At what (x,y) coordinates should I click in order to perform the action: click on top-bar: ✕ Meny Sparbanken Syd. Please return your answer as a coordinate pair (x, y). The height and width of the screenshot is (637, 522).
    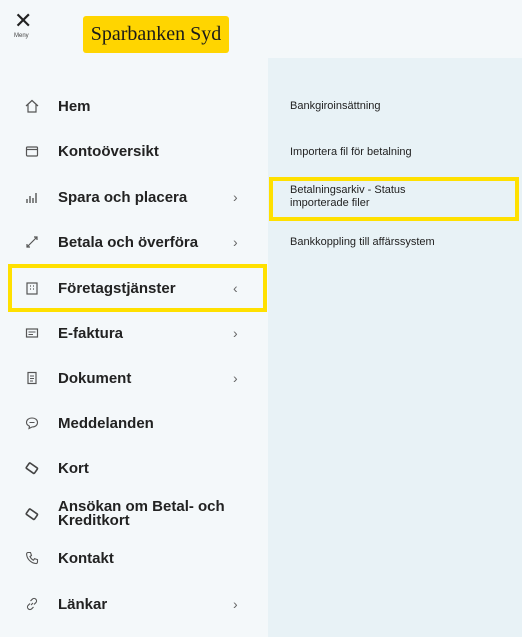
    Looking at the image, I should click on (261, 29).